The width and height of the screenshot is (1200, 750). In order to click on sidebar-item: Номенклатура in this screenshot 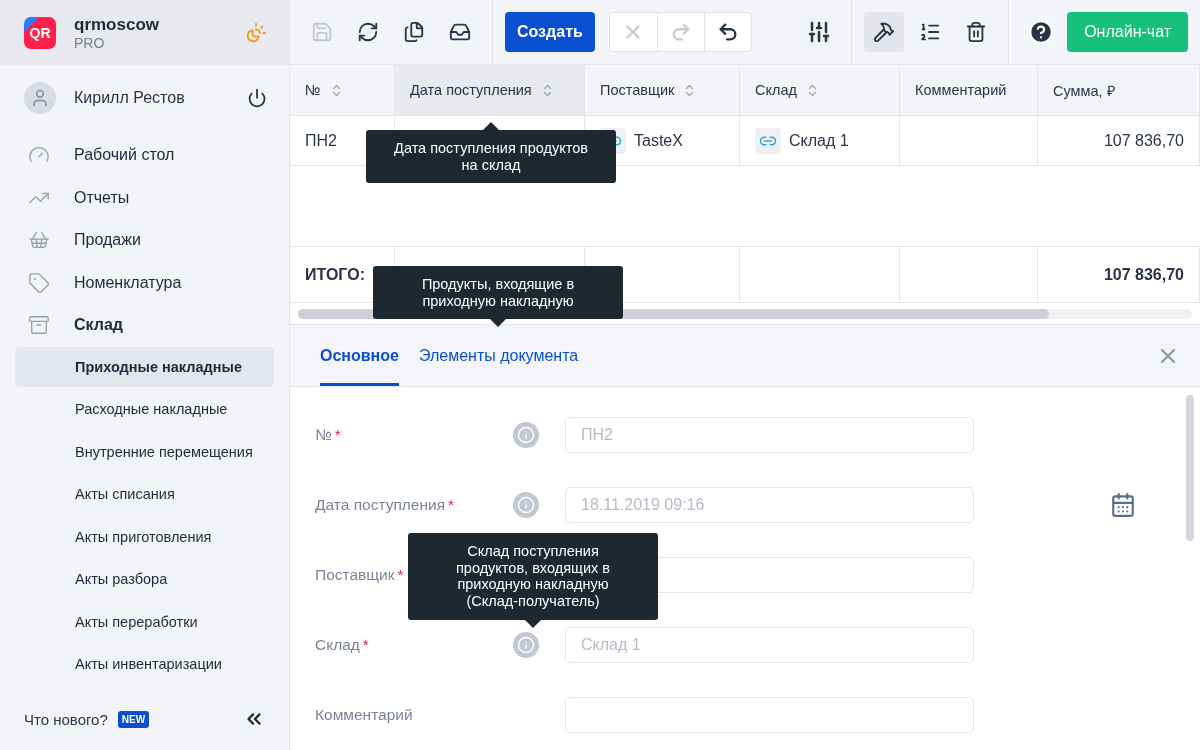, I will do `click(144, 282)`.